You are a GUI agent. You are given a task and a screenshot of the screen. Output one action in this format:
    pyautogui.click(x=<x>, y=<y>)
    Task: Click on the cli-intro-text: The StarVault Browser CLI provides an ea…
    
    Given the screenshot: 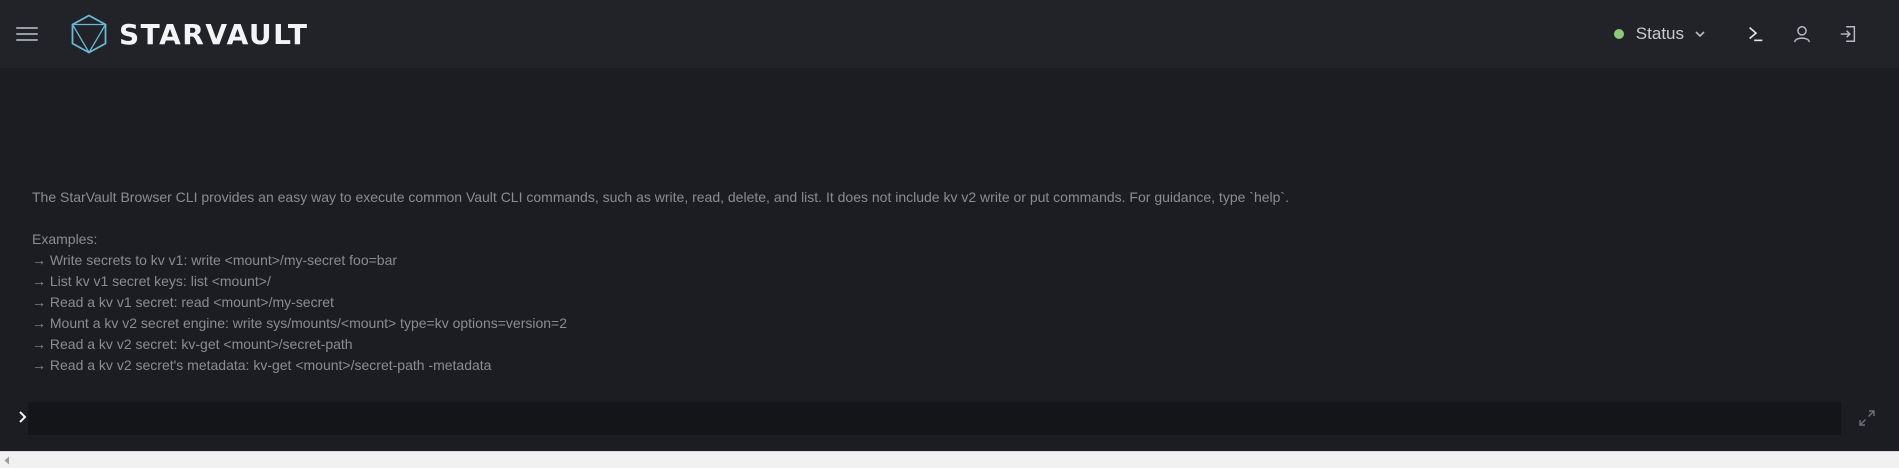 What is the action you would take?
    pyautogui.click(x=660, y=197)
    